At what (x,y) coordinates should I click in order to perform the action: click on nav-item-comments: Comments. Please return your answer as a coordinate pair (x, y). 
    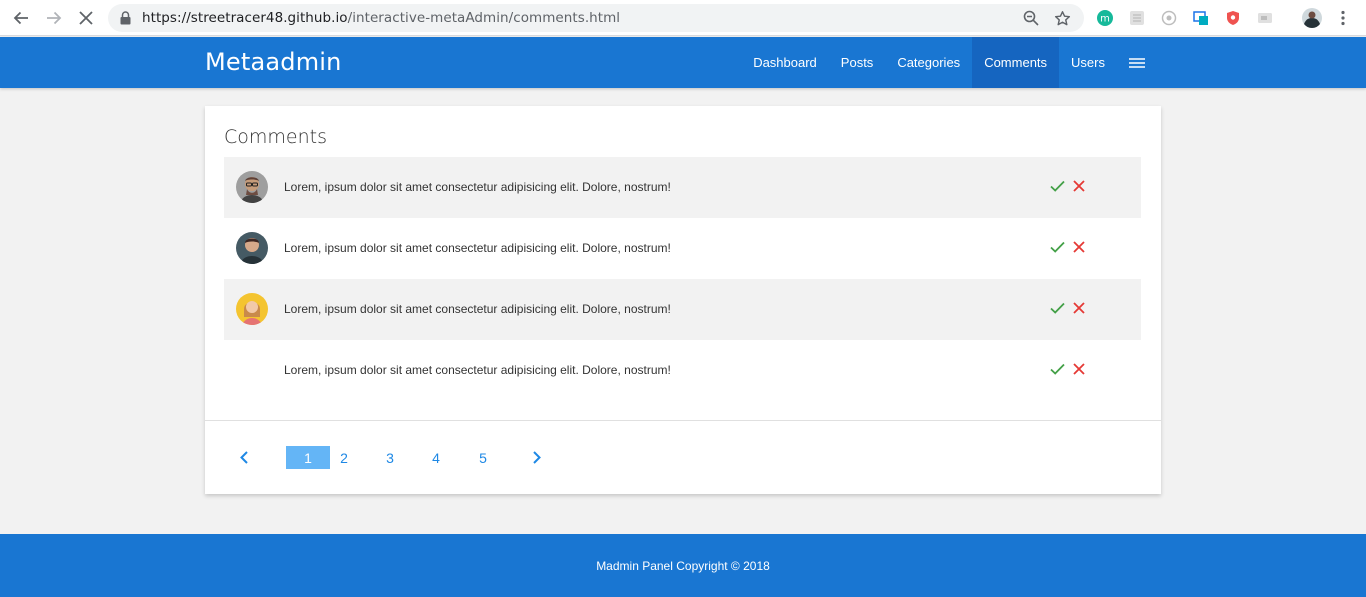
    Looking at the image, I should click on (1016, 62).